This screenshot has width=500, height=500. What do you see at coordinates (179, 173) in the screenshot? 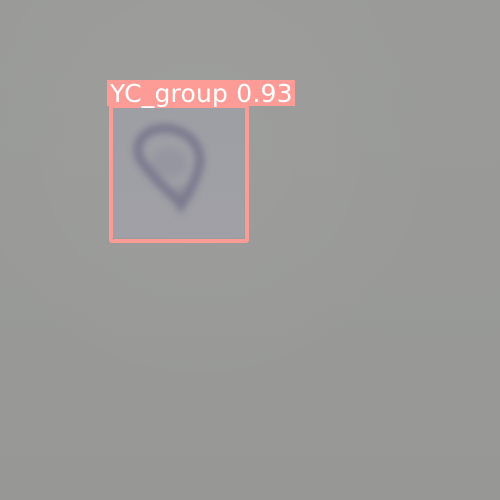
I see `detection-bounding-box` at bounding box center [179, 173].